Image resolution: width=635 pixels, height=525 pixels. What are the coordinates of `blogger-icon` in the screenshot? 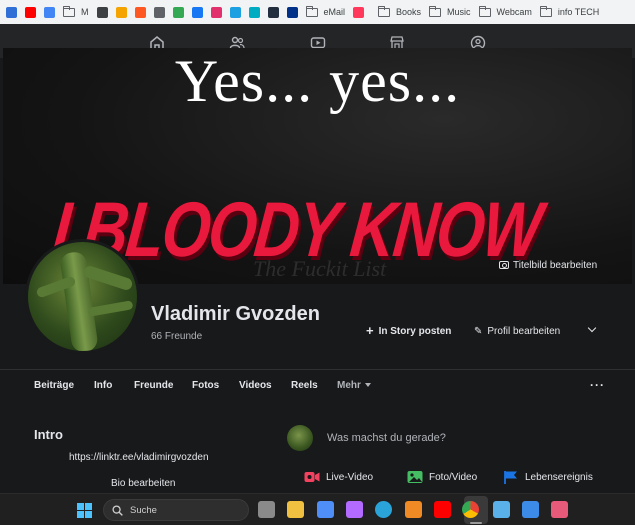 It's located at (140, 12).